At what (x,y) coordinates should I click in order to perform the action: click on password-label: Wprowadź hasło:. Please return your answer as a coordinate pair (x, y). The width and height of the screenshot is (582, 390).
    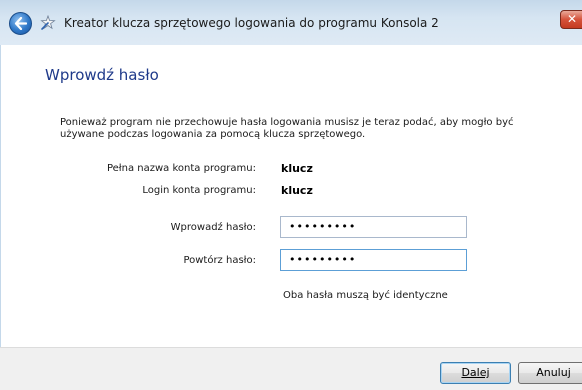
    Looking at the image, I should click on (213, 227).